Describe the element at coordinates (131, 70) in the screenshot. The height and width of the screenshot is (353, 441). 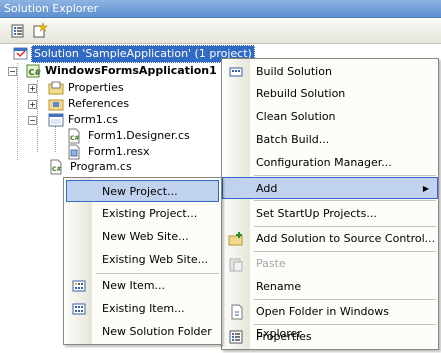
I see `tree-node-project-label: WindowsFormsApplication1` at that location.